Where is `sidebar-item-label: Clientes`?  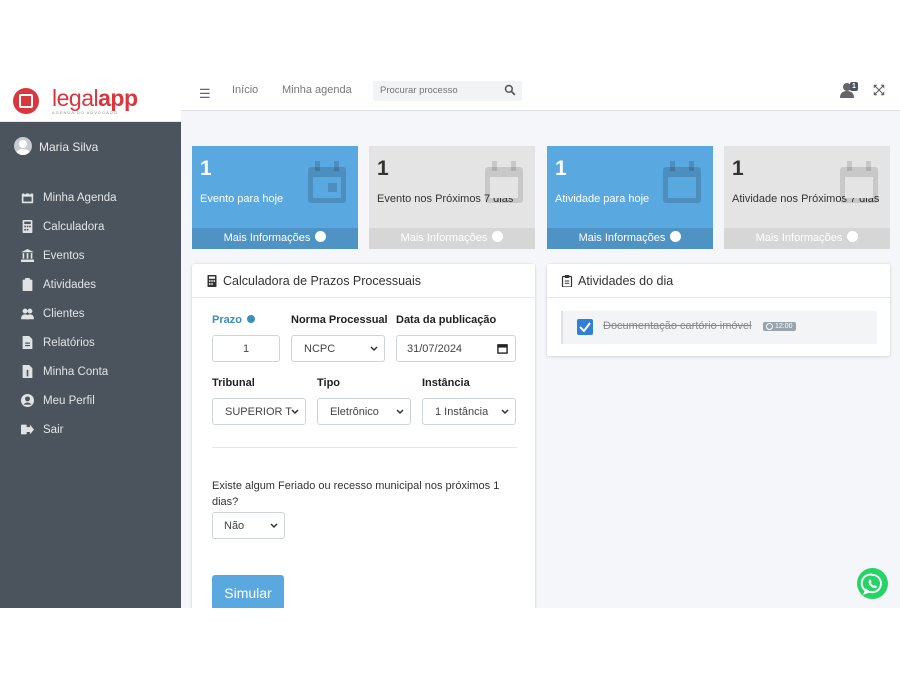 sidebar-item-label: Clientes is located at coordinates (64, 313).